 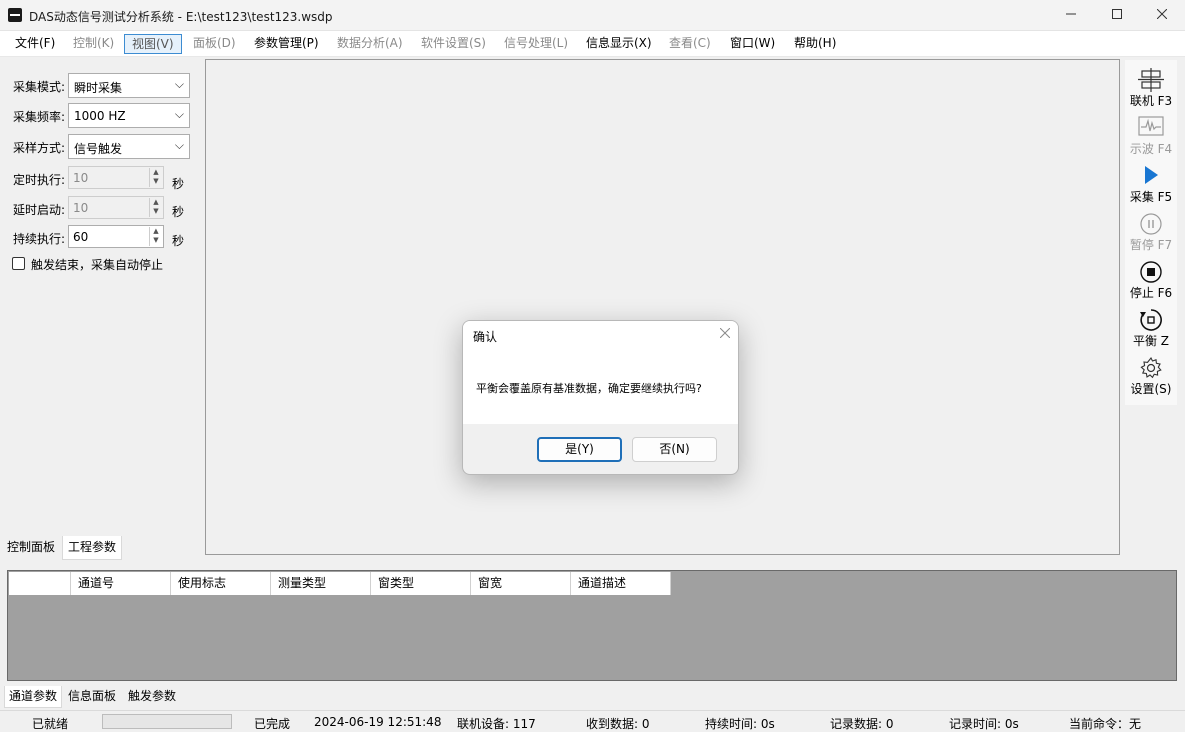 What do you see at coordinates (39, 148) in the screenshot?
I see `sampling-label: 采样方式:` at bounding box center [39, 148].